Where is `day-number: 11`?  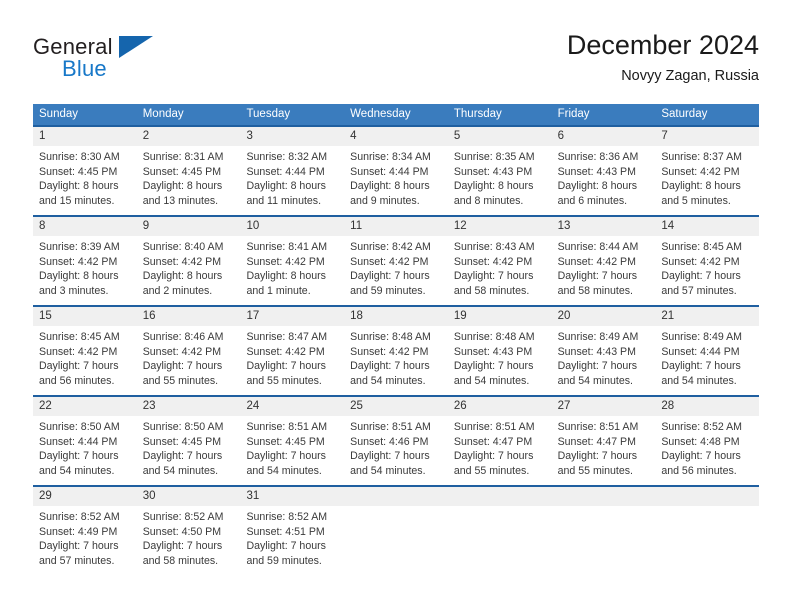
day-number: 11 is located at coordinates (396, 226).